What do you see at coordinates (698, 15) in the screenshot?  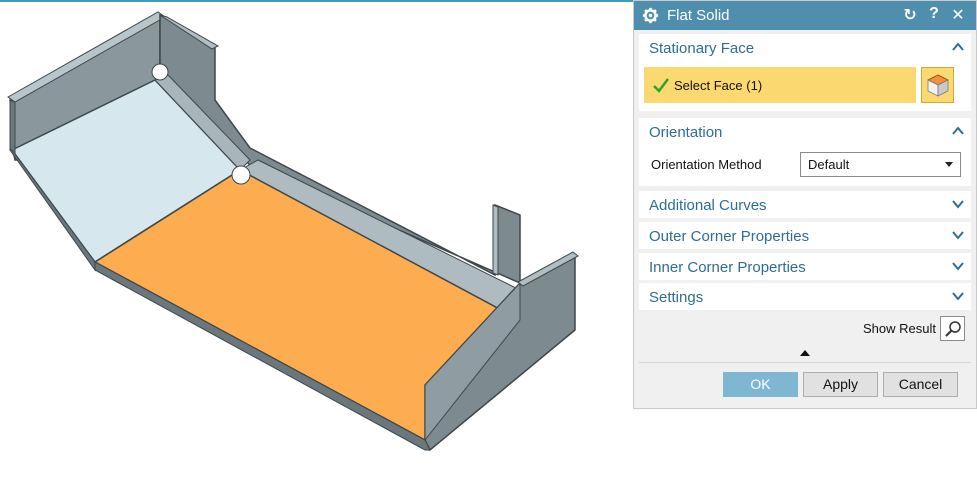 I see `dialog-title: Flat Solid` at bounding box center [698, 15].